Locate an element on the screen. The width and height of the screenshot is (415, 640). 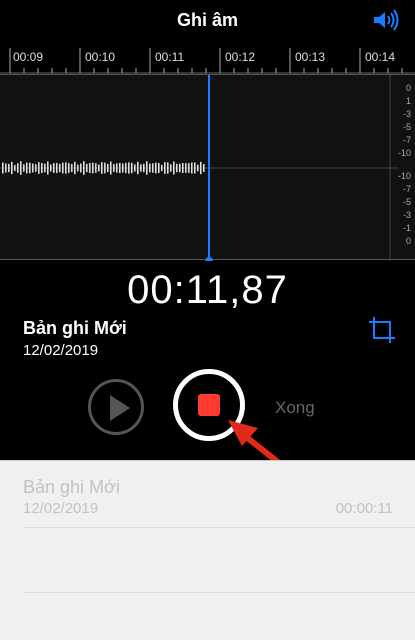
tick-label: 00:13 is located at coordinates (310, 57).